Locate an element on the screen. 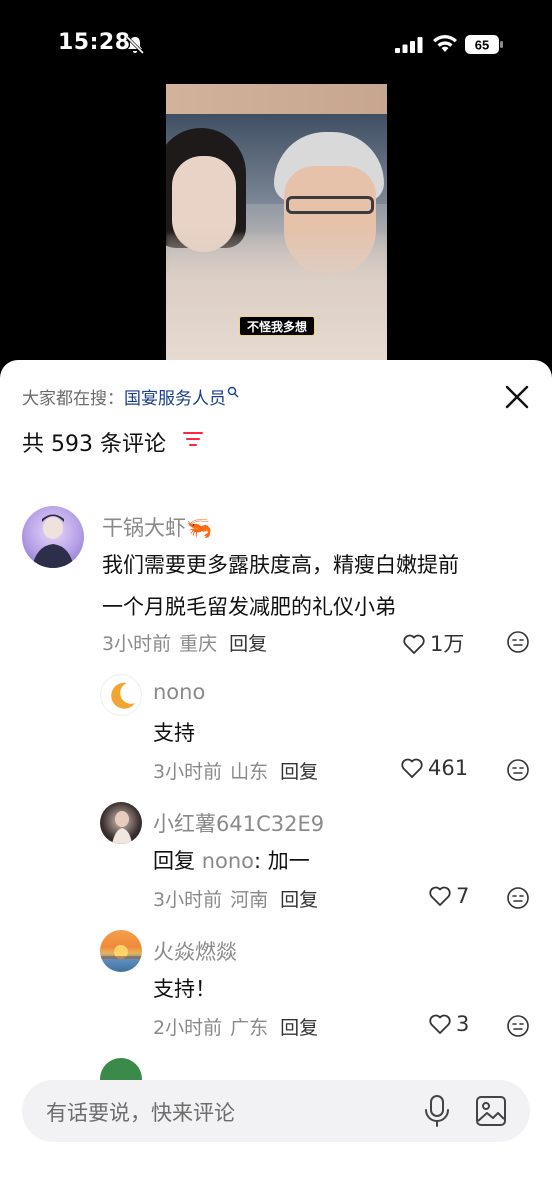 This screenshot has width=552, height=1200. like-count: 7 is located at coordinates (463, 896).